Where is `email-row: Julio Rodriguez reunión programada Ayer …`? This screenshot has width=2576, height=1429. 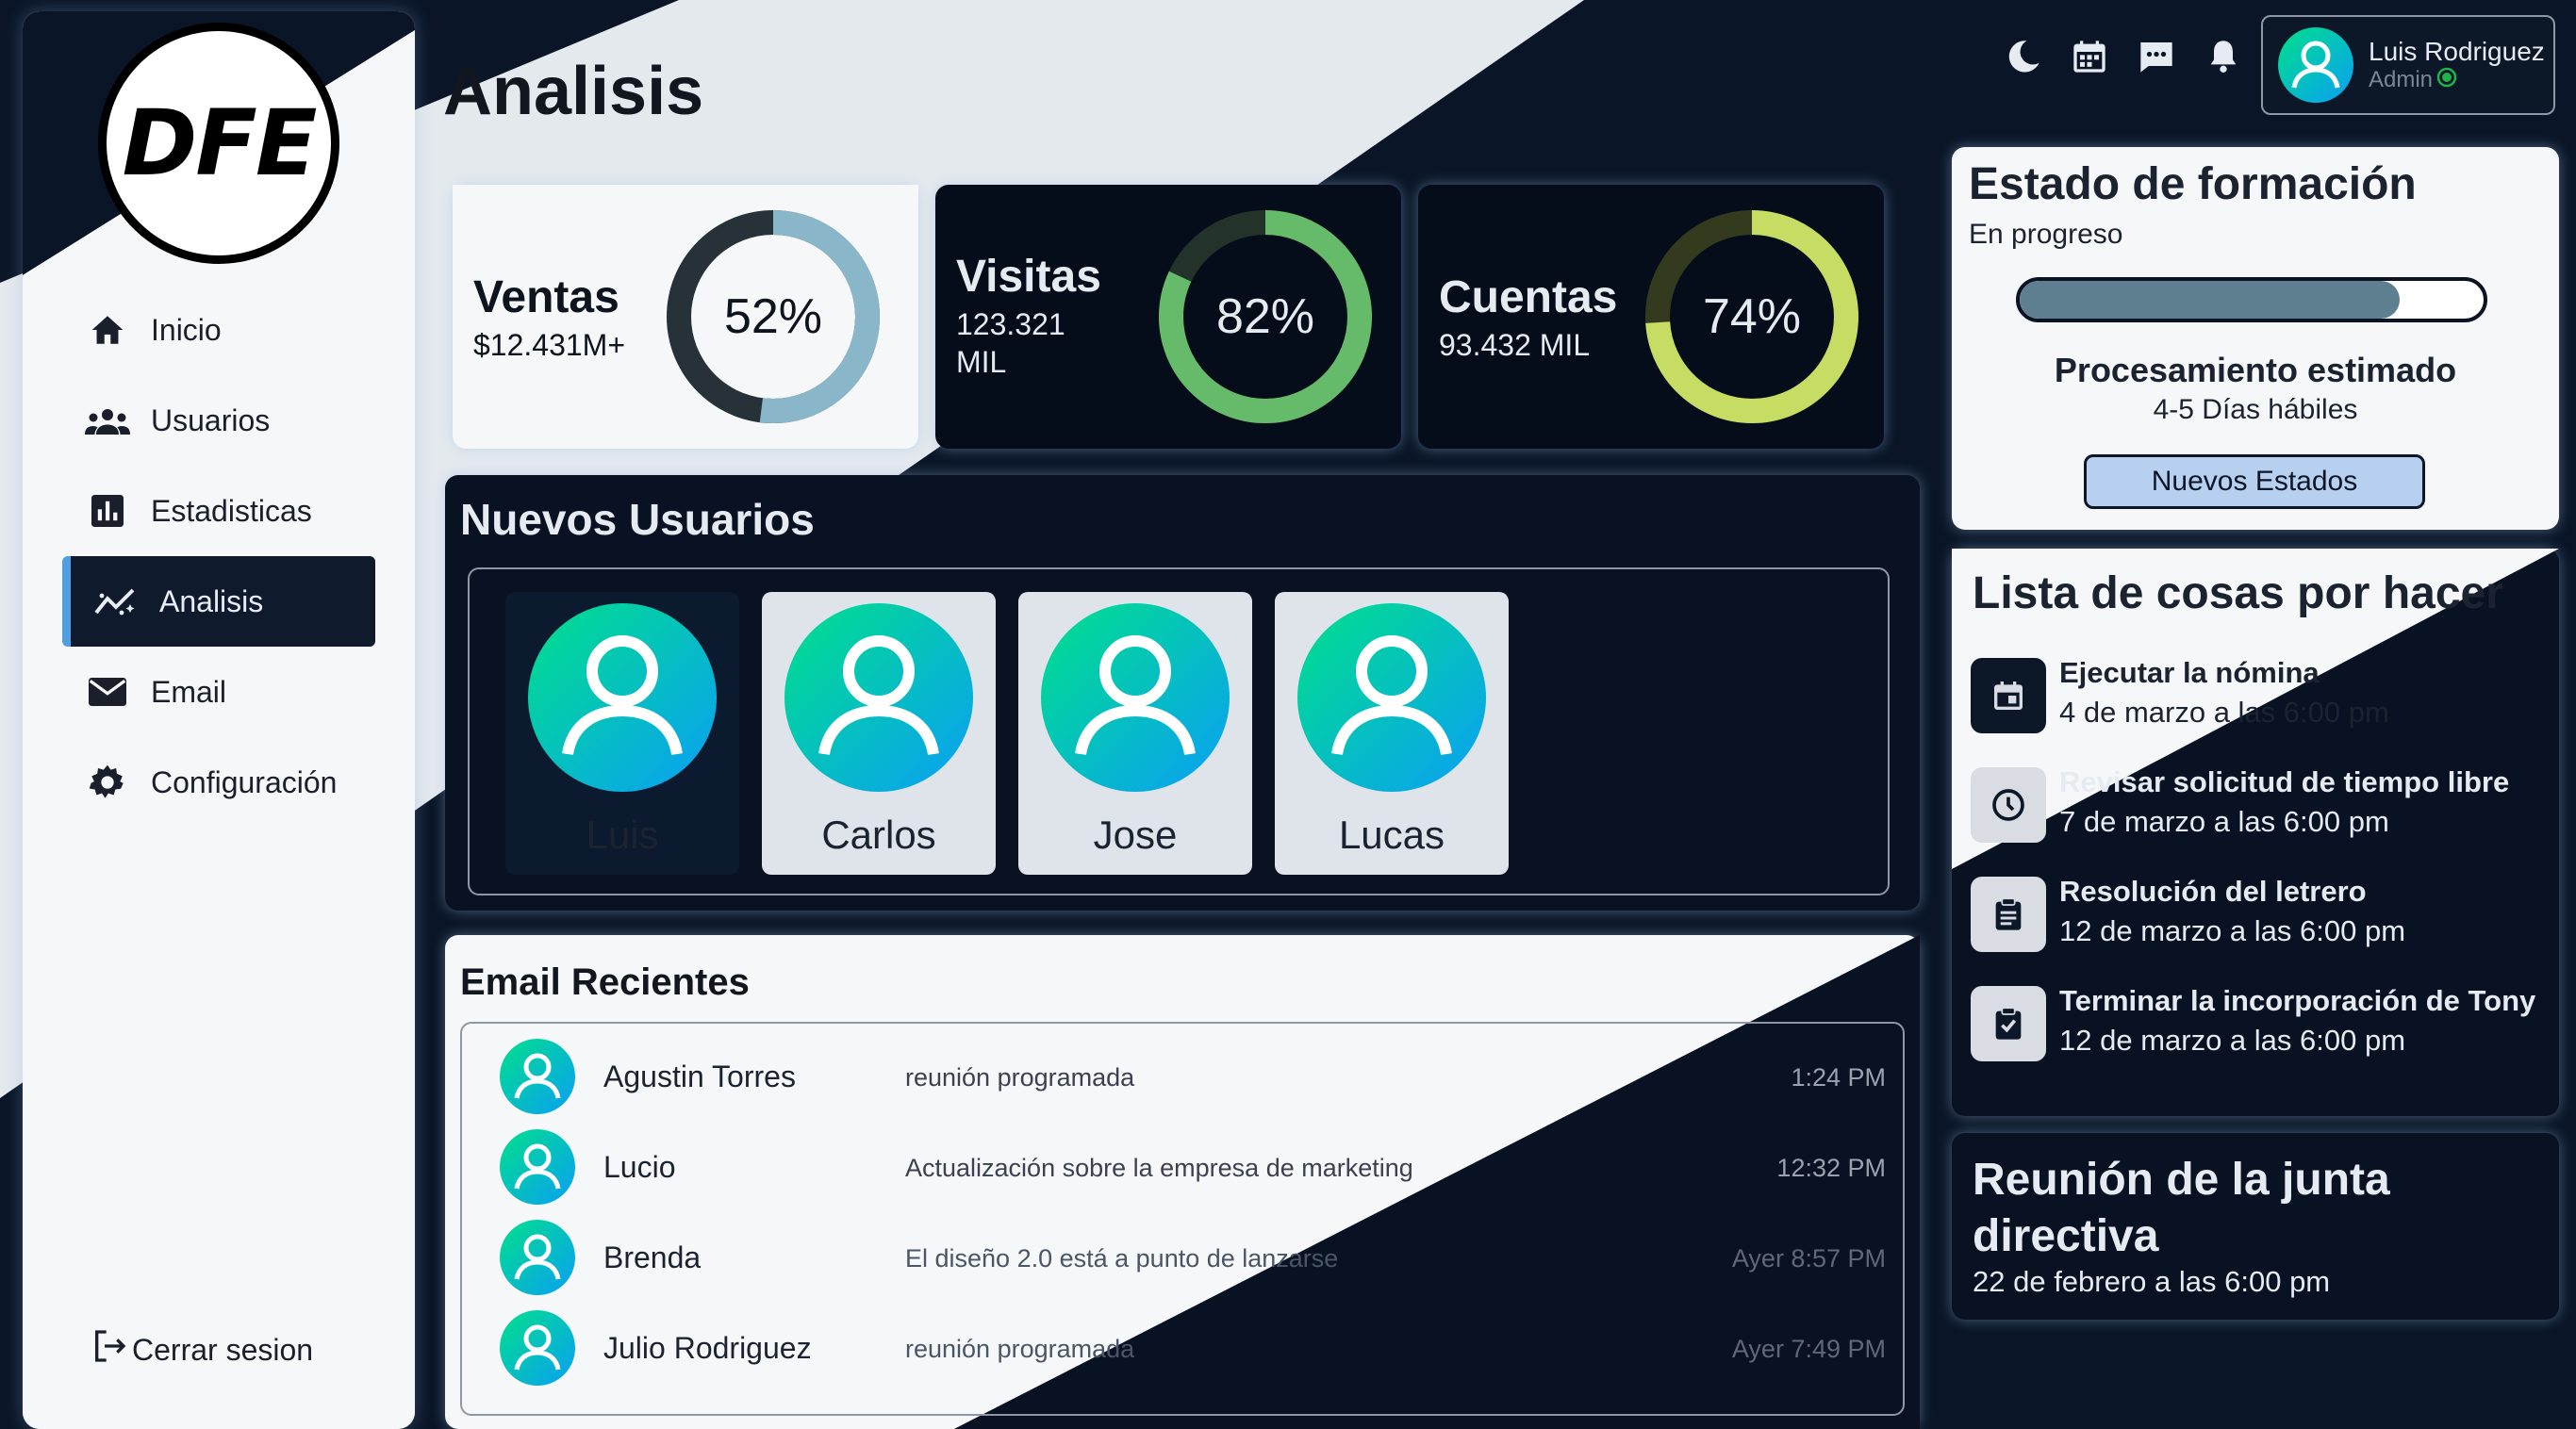 email-row: Julio Rodriguez reunión programada Ayer … is located at coordinates (1184, 1343).